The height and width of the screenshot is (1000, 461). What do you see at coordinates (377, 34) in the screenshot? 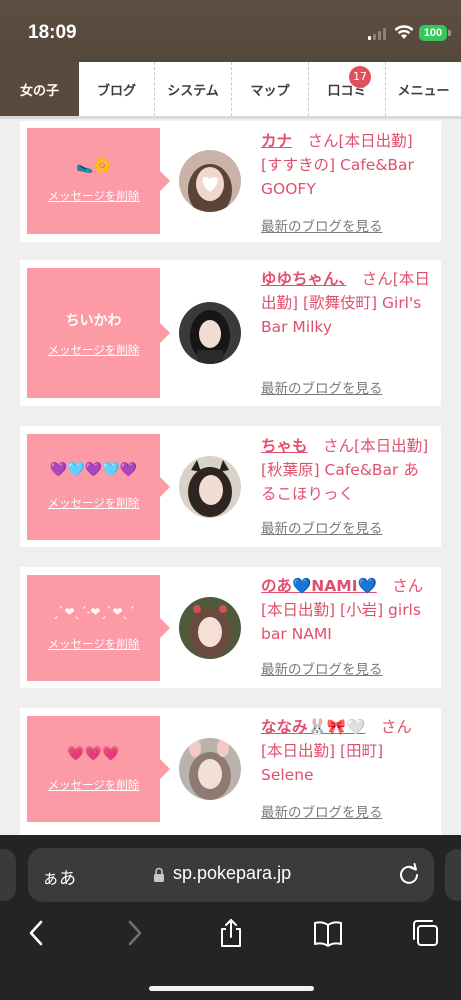
I see `cellular-signal-icon` at bounding box center [377, 34].